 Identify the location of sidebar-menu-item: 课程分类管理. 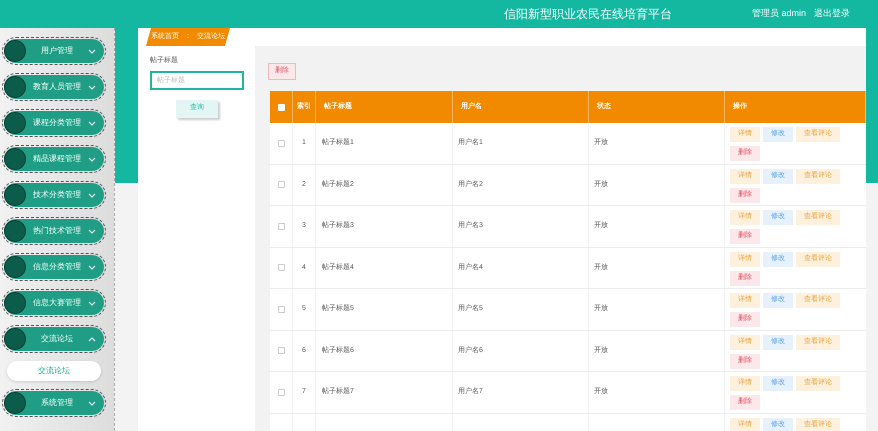
(54, 123).